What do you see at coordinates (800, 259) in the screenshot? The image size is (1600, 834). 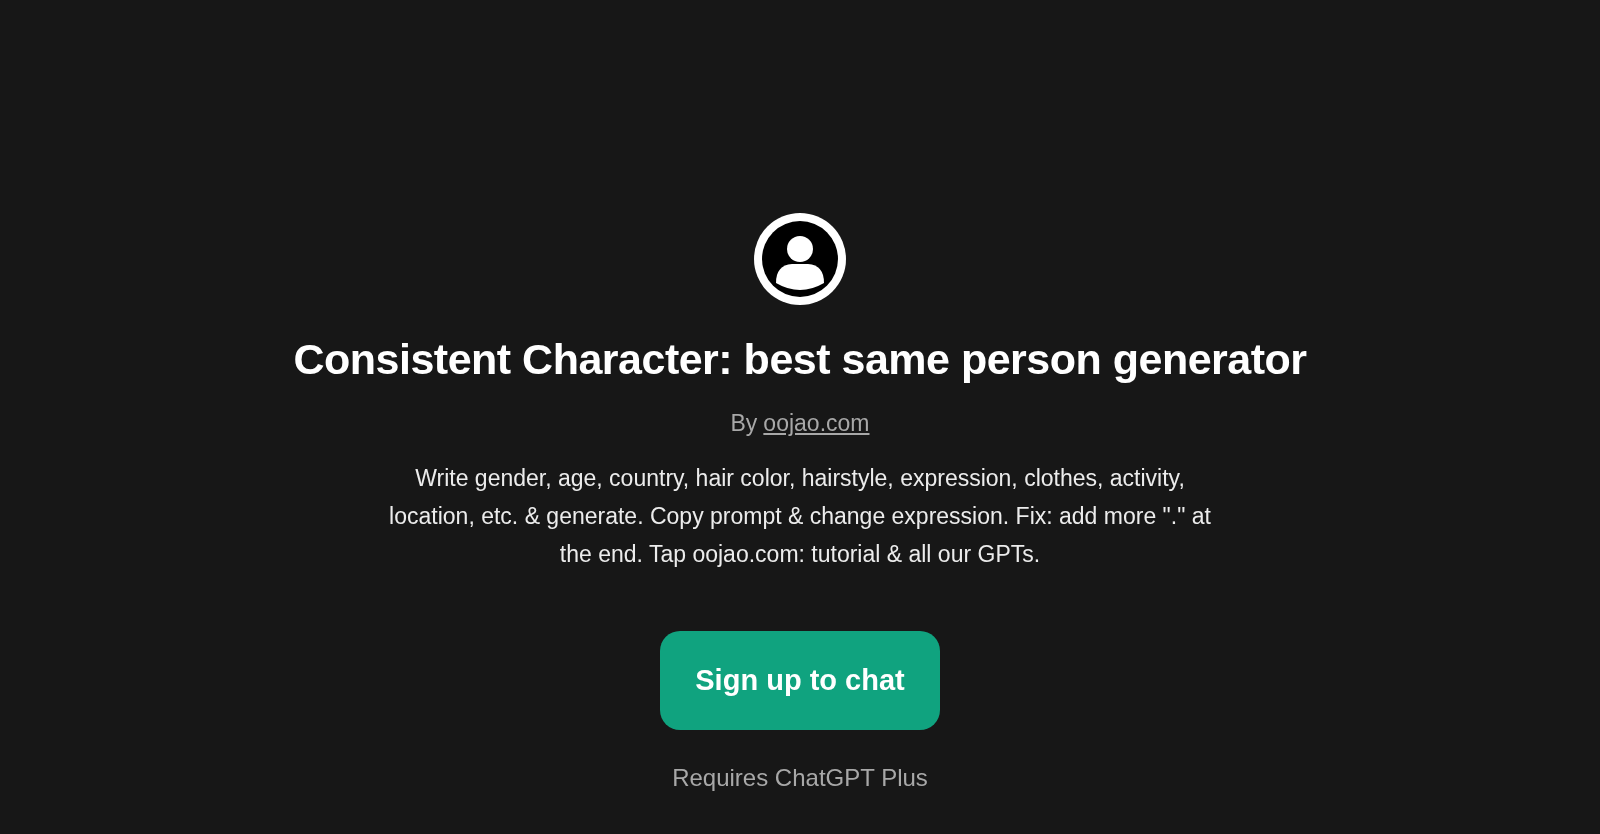 I see `avatar-icon` at bounding box center [800, 259].